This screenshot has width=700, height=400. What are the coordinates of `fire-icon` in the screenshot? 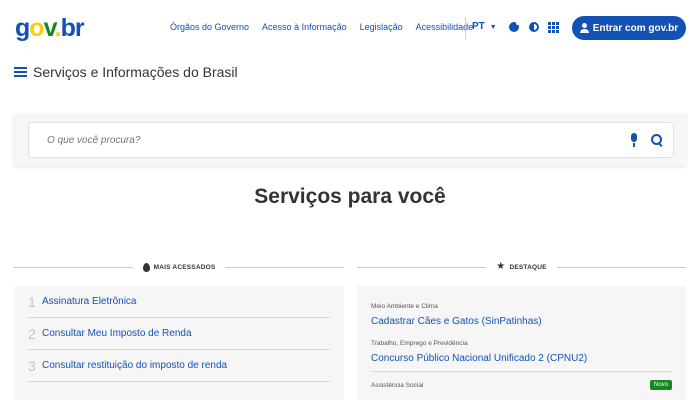 It's located at (146, 267).